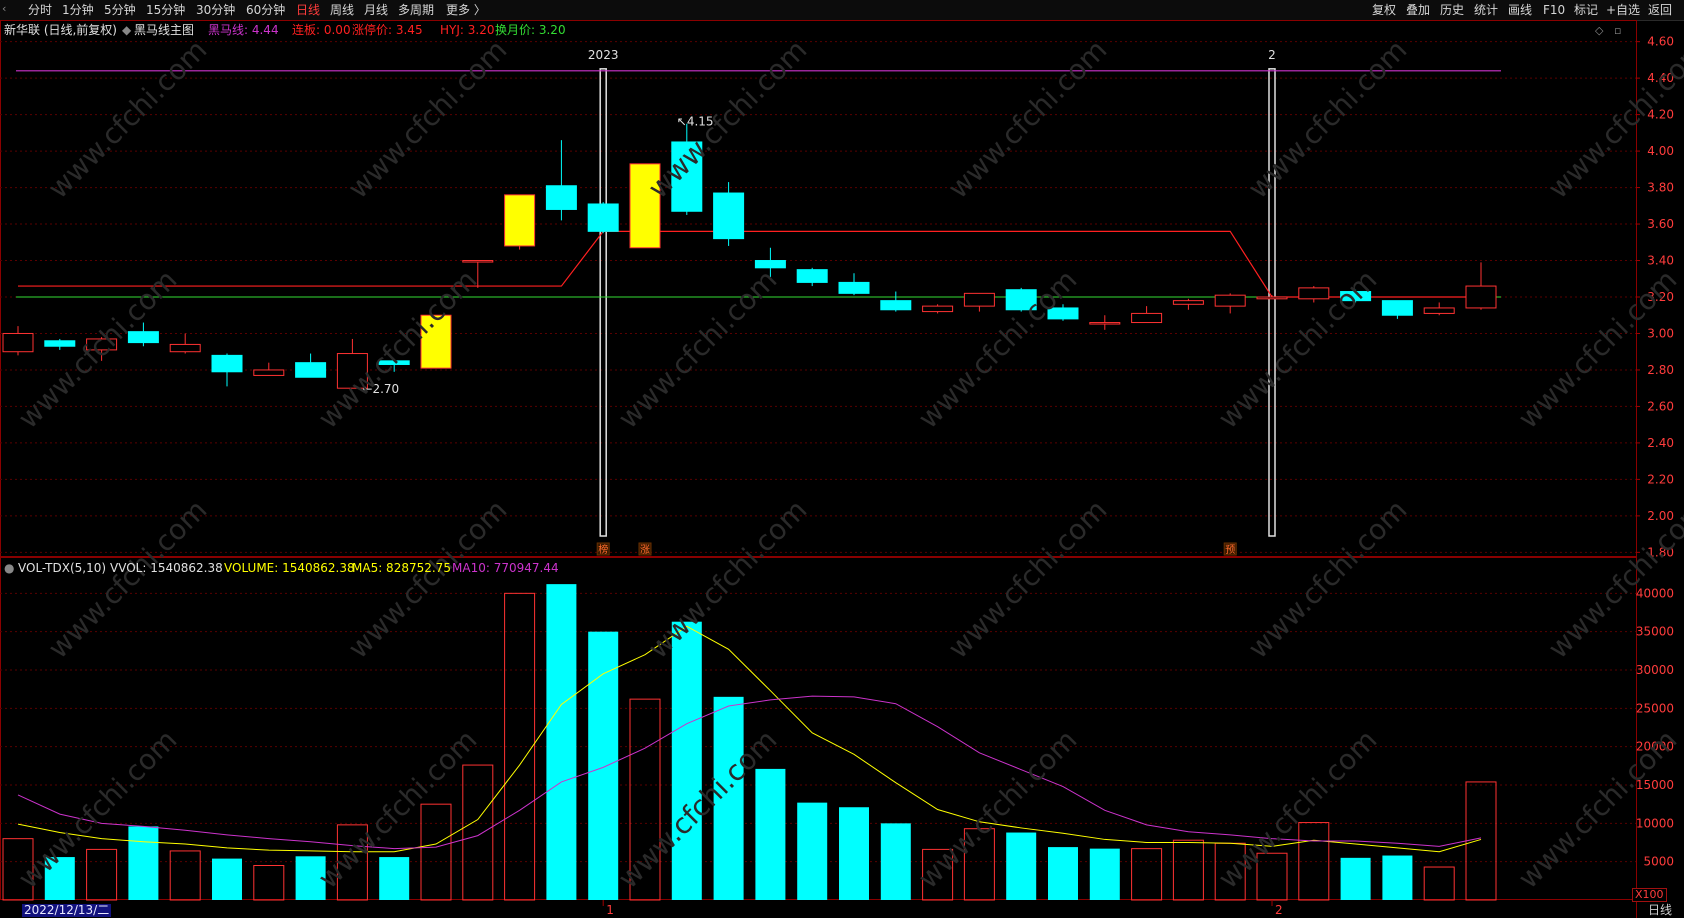 This screenshot has width=1684, height=918. What do you see at coordinates (1660, 42) in the screenshot?
I see `price-tick-label: 4.60` at bounding box center [1660, 42].